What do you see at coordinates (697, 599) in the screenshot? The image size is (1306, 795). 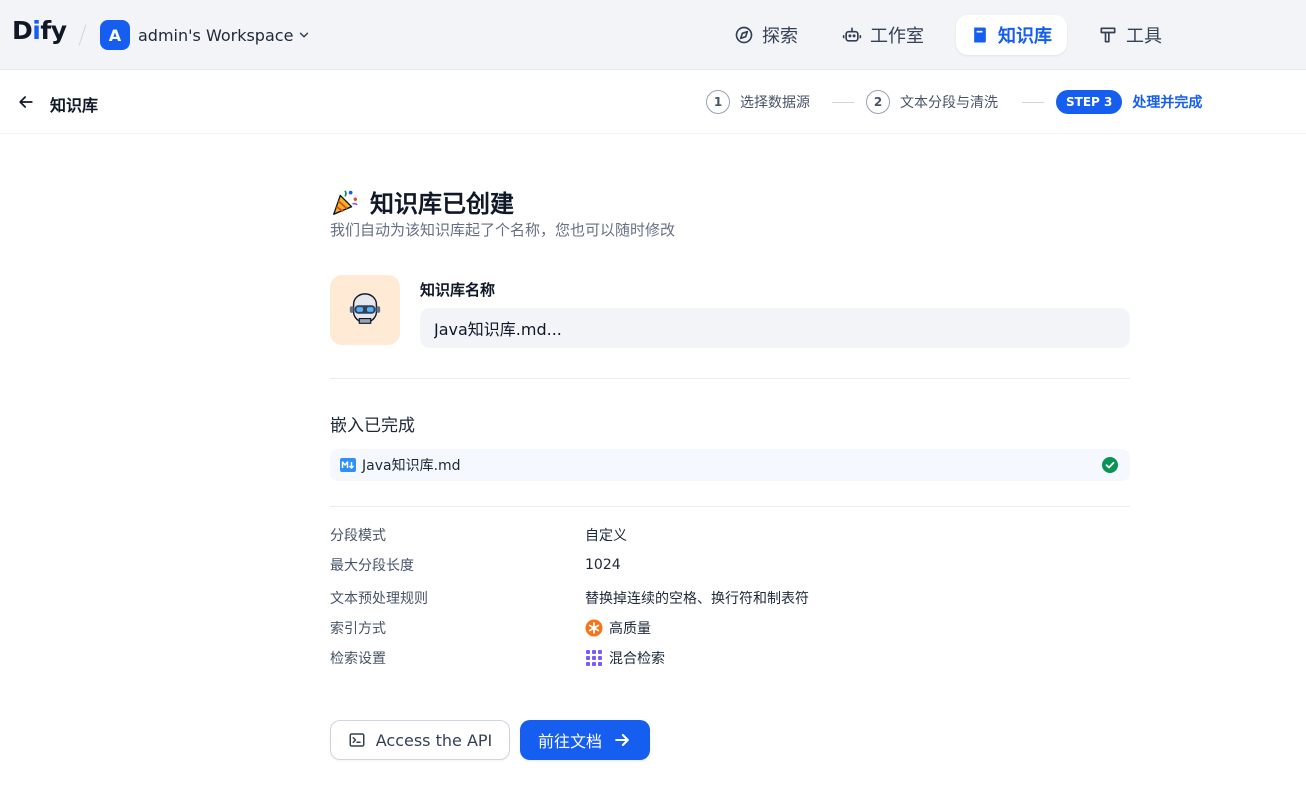 I see `info-value: 替换掉连续的空格、换行符和制表符` at bounding box center [697, 599].